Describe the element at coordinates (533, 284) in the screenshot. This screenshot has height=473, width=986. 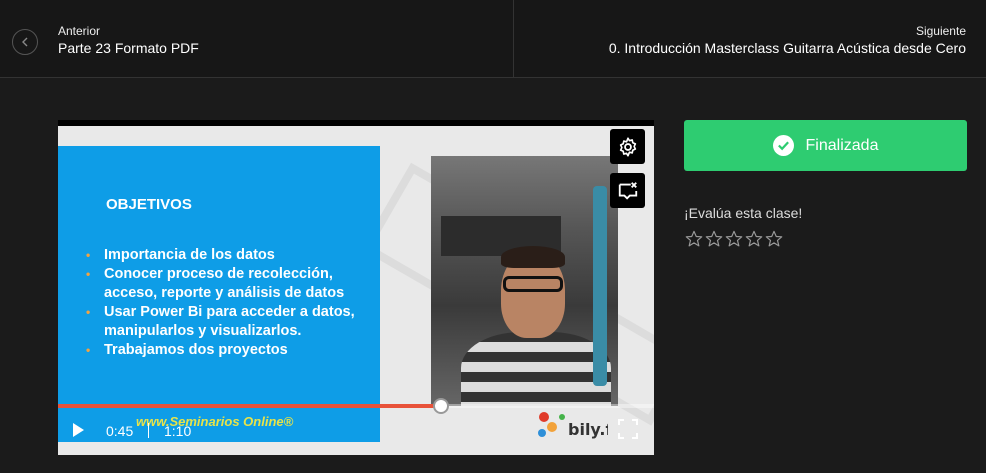
I see `presenter-glasses` at that location.